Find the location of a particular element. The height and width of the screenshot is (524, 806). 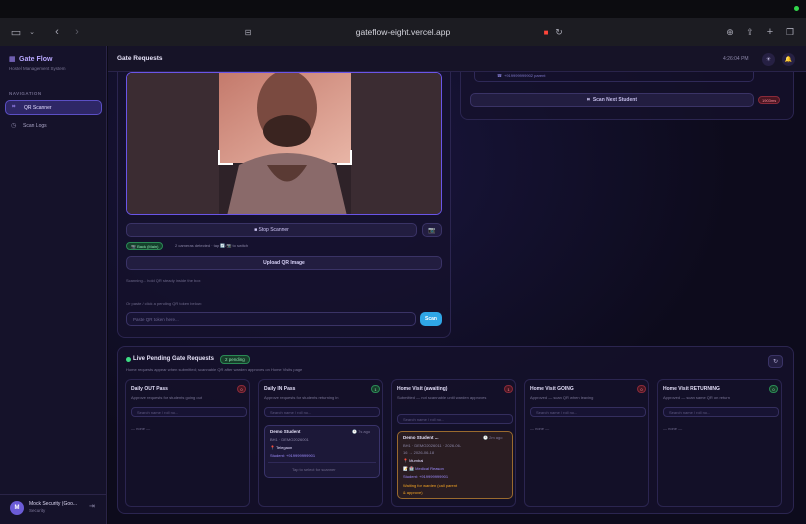

live-title: Live Pending Gate Requests is located at coordinates (174, 359).